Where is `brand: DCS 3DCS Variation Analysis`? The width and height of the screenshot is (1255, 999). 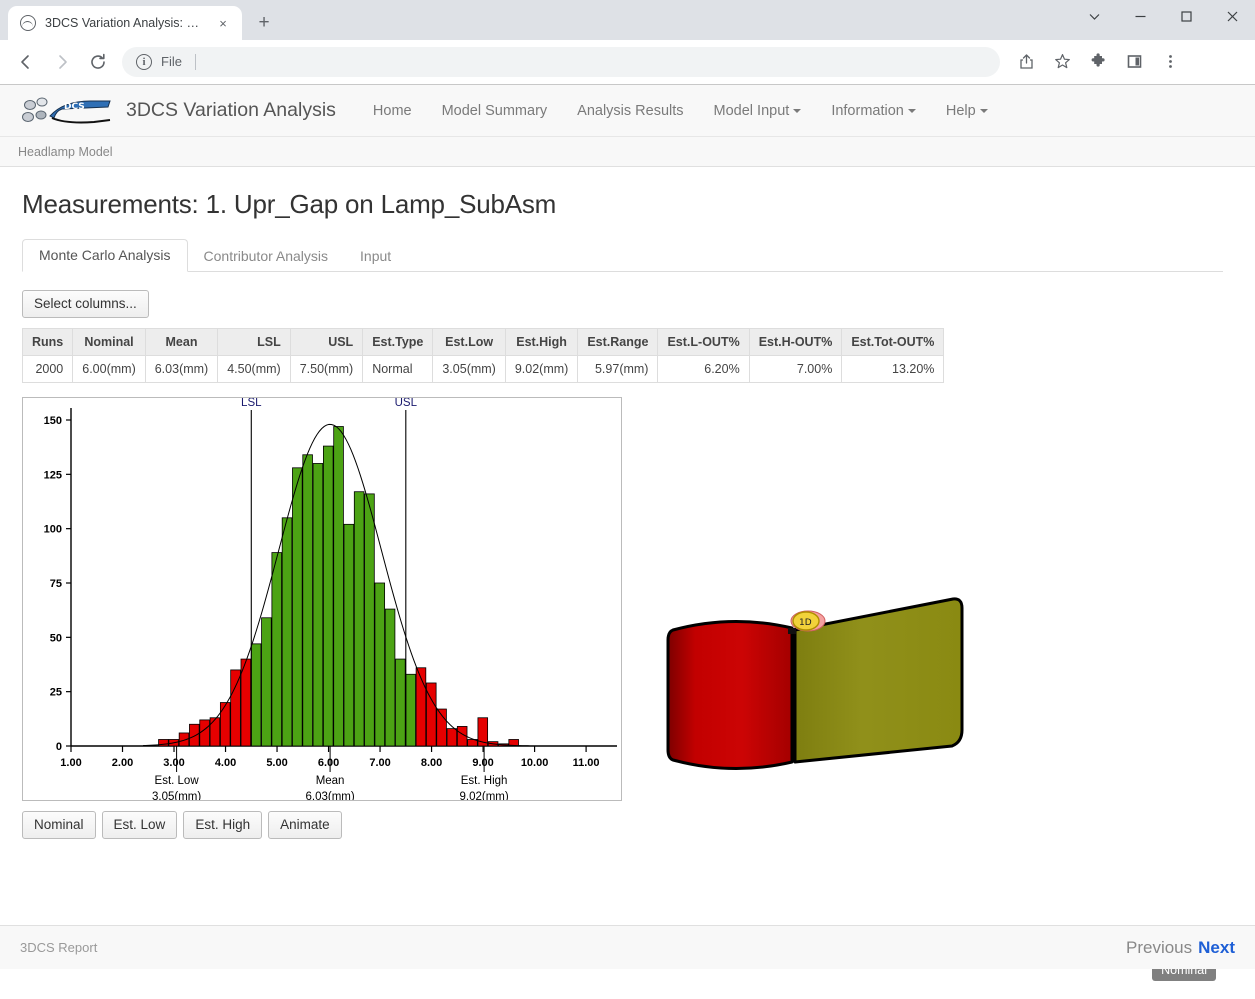 brand: DCS 3DCS Variation Analysis is located at coordinates (178, 111).